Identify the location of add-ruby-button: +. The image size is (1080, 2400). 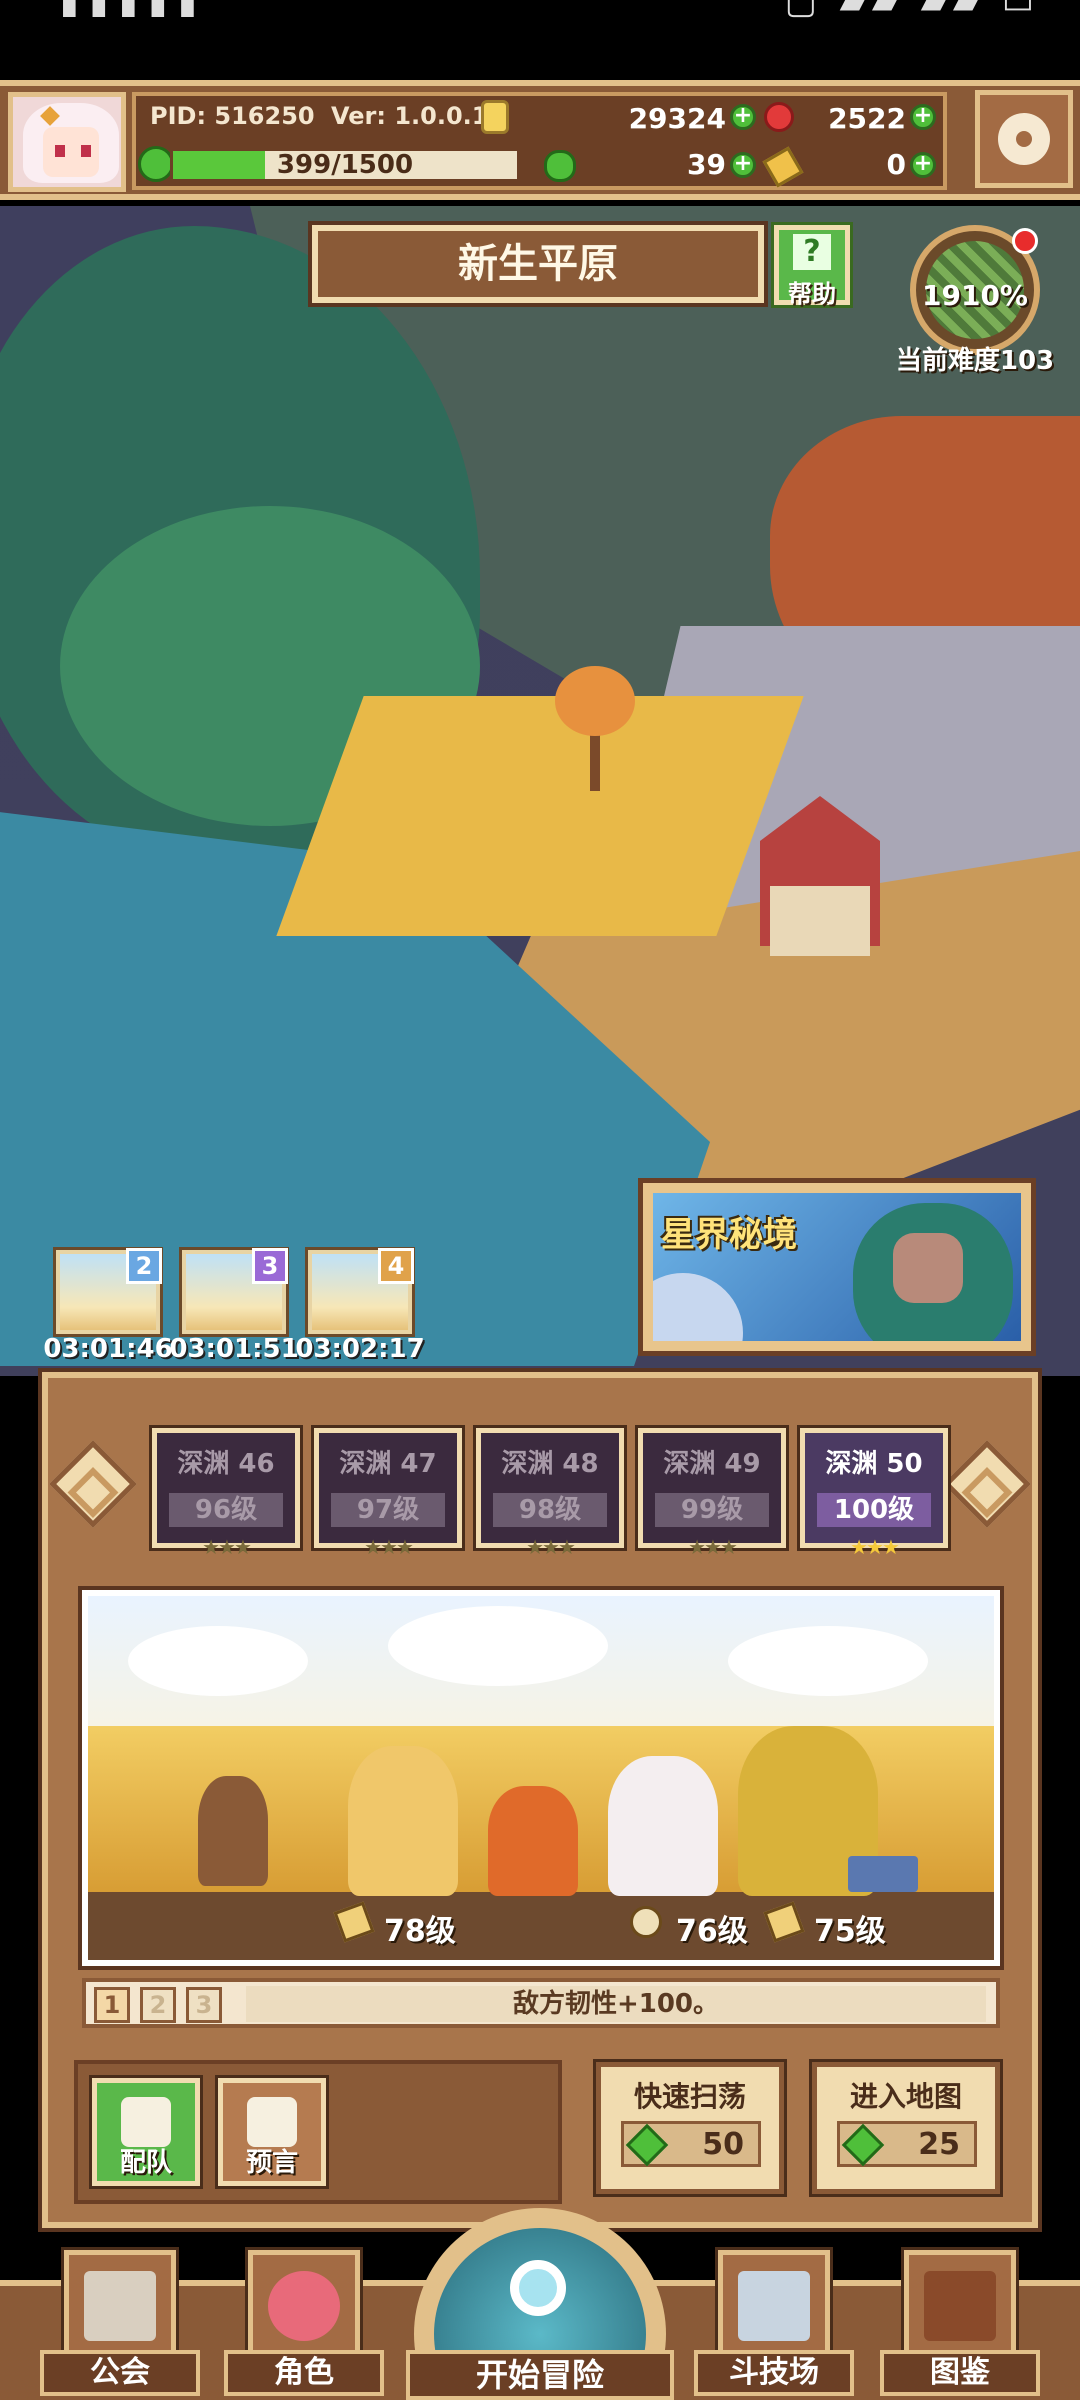
(923, 117).